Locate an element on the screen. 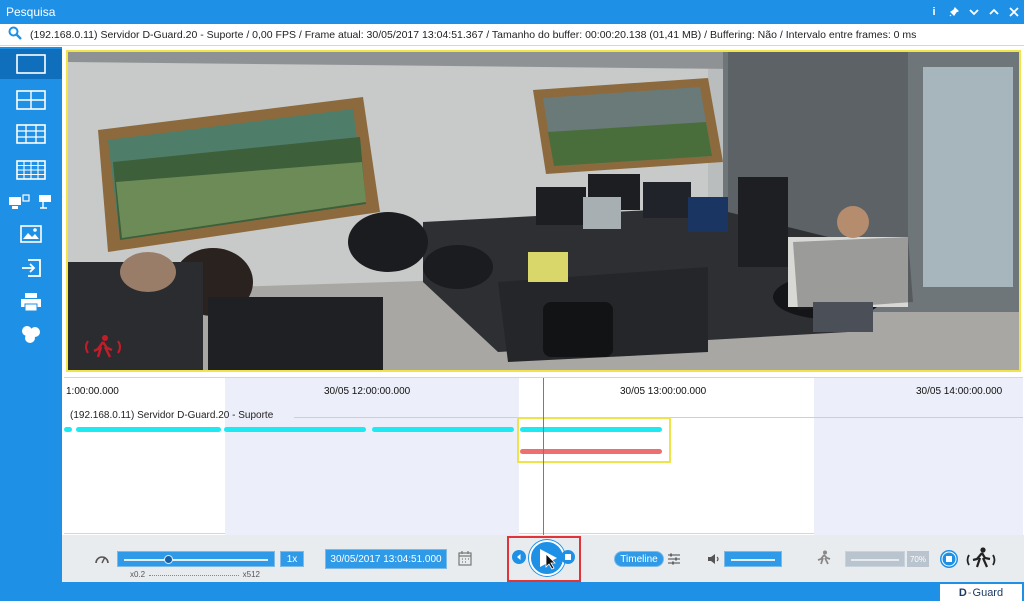 The height and width of the screenshot is (601, 1024). export-icon is located at coordinates (31, 268).